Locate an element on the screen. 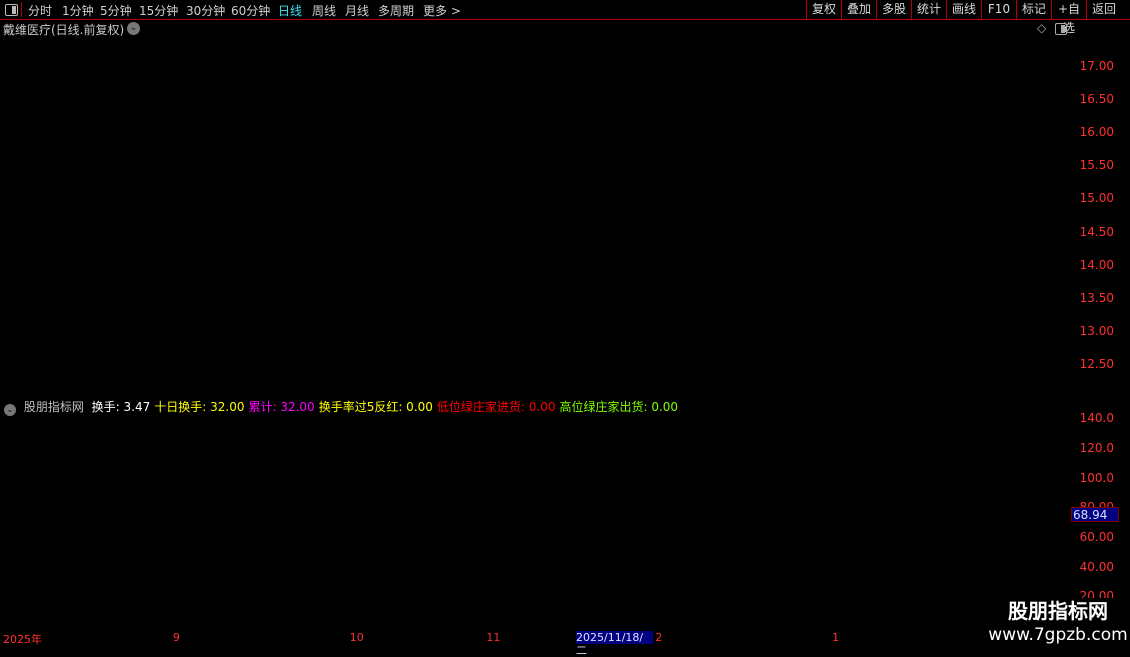 The image size is (1130, 657). price-tick-label: 14.50 is located at coordinates (1096, 231).